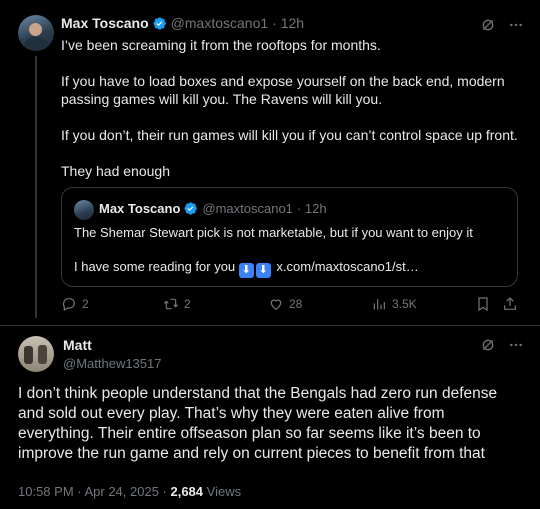 The height and width of the screenshot is (509, 540). Describe the element at coordinates (276, 305) in the screenshot. I see `heart-icon` at that location.